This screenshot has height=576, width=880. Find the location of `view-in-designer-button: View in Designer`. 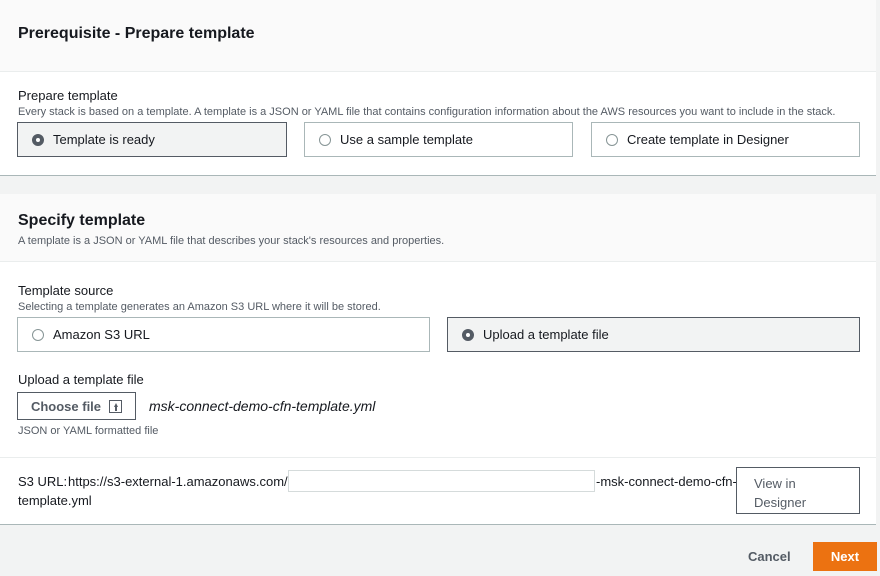

view-in-designer-button: View in Designer is located at coordinates (798, 490).